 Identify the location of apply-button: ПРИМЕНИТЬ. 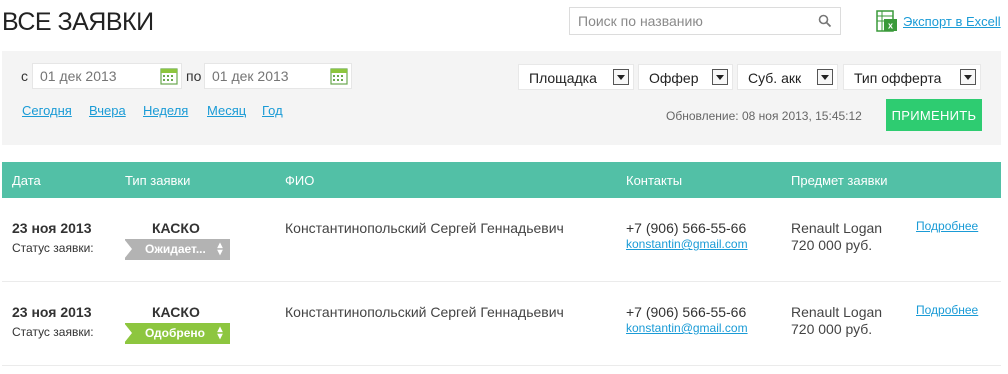
(934, 115).